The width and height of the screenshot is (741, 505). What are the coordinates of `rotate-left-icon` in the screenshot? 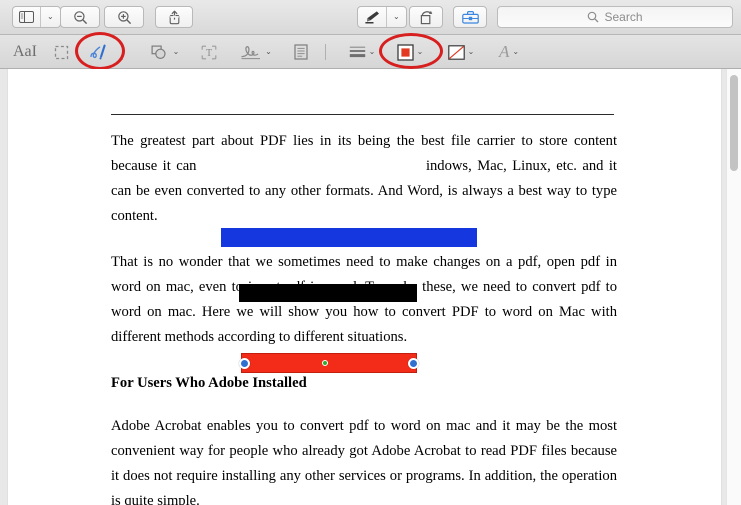 It's located at (426, 17).